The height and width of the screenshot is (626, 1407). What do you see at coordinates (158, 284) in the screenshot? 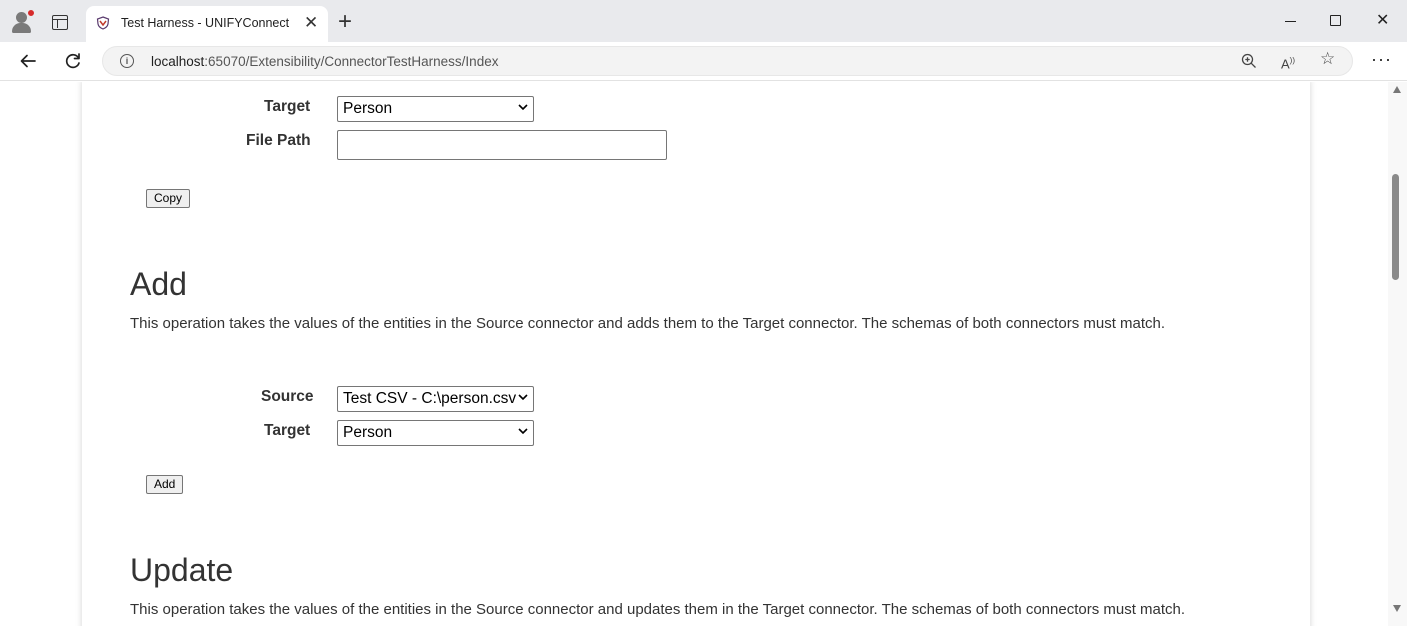
I see `add-heading: Add` at bounding box center [158, 284].